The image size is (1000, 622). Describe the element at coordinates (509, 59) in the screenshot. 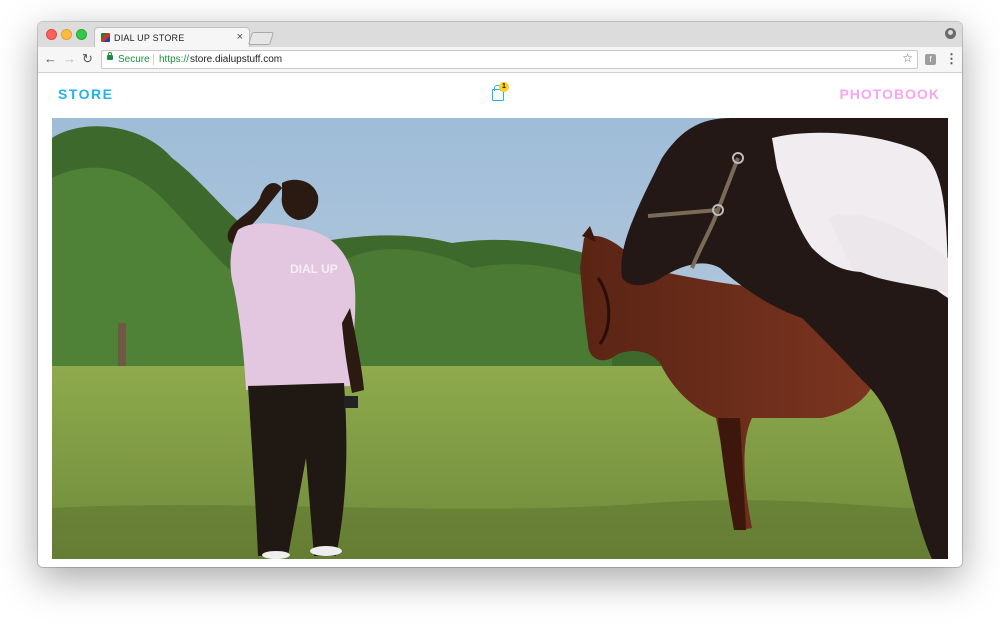

I see `address-bar: Secure https:// store.dialupstuff.com ☆` at that location.